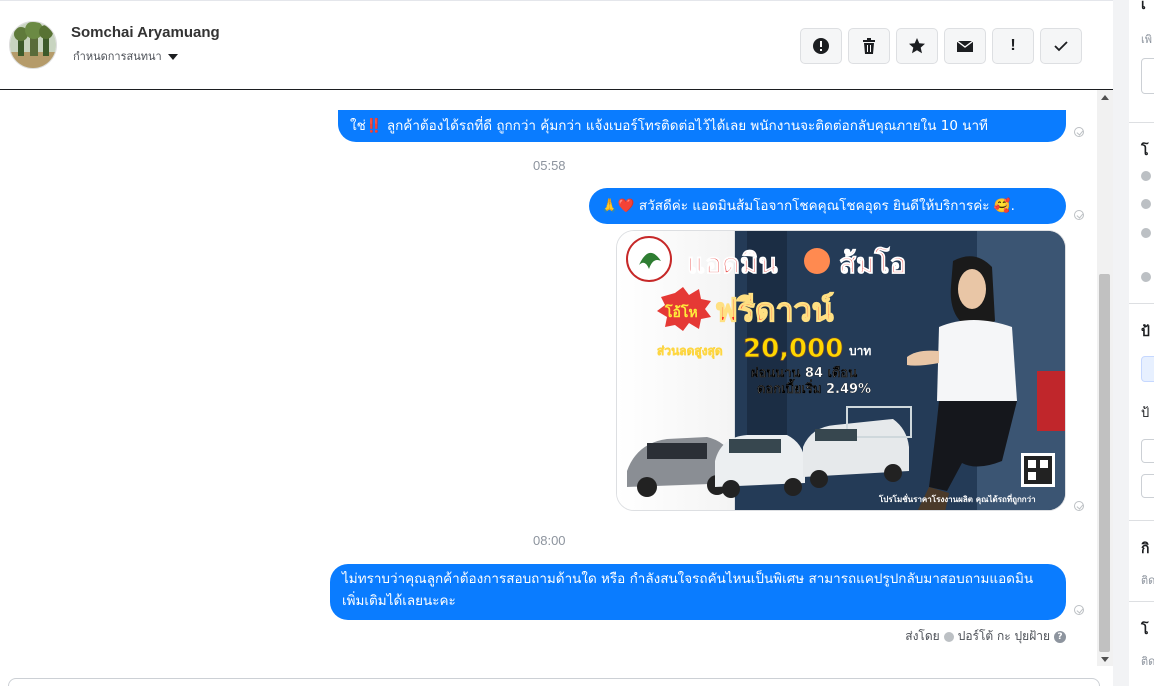 The height and width of the screenshot is (686, 1154). What do you see at coordinates (117, 56) in the screenshot?
I see `assign-label: กำหนดการสนทนา` at bounding box center [117, 56].